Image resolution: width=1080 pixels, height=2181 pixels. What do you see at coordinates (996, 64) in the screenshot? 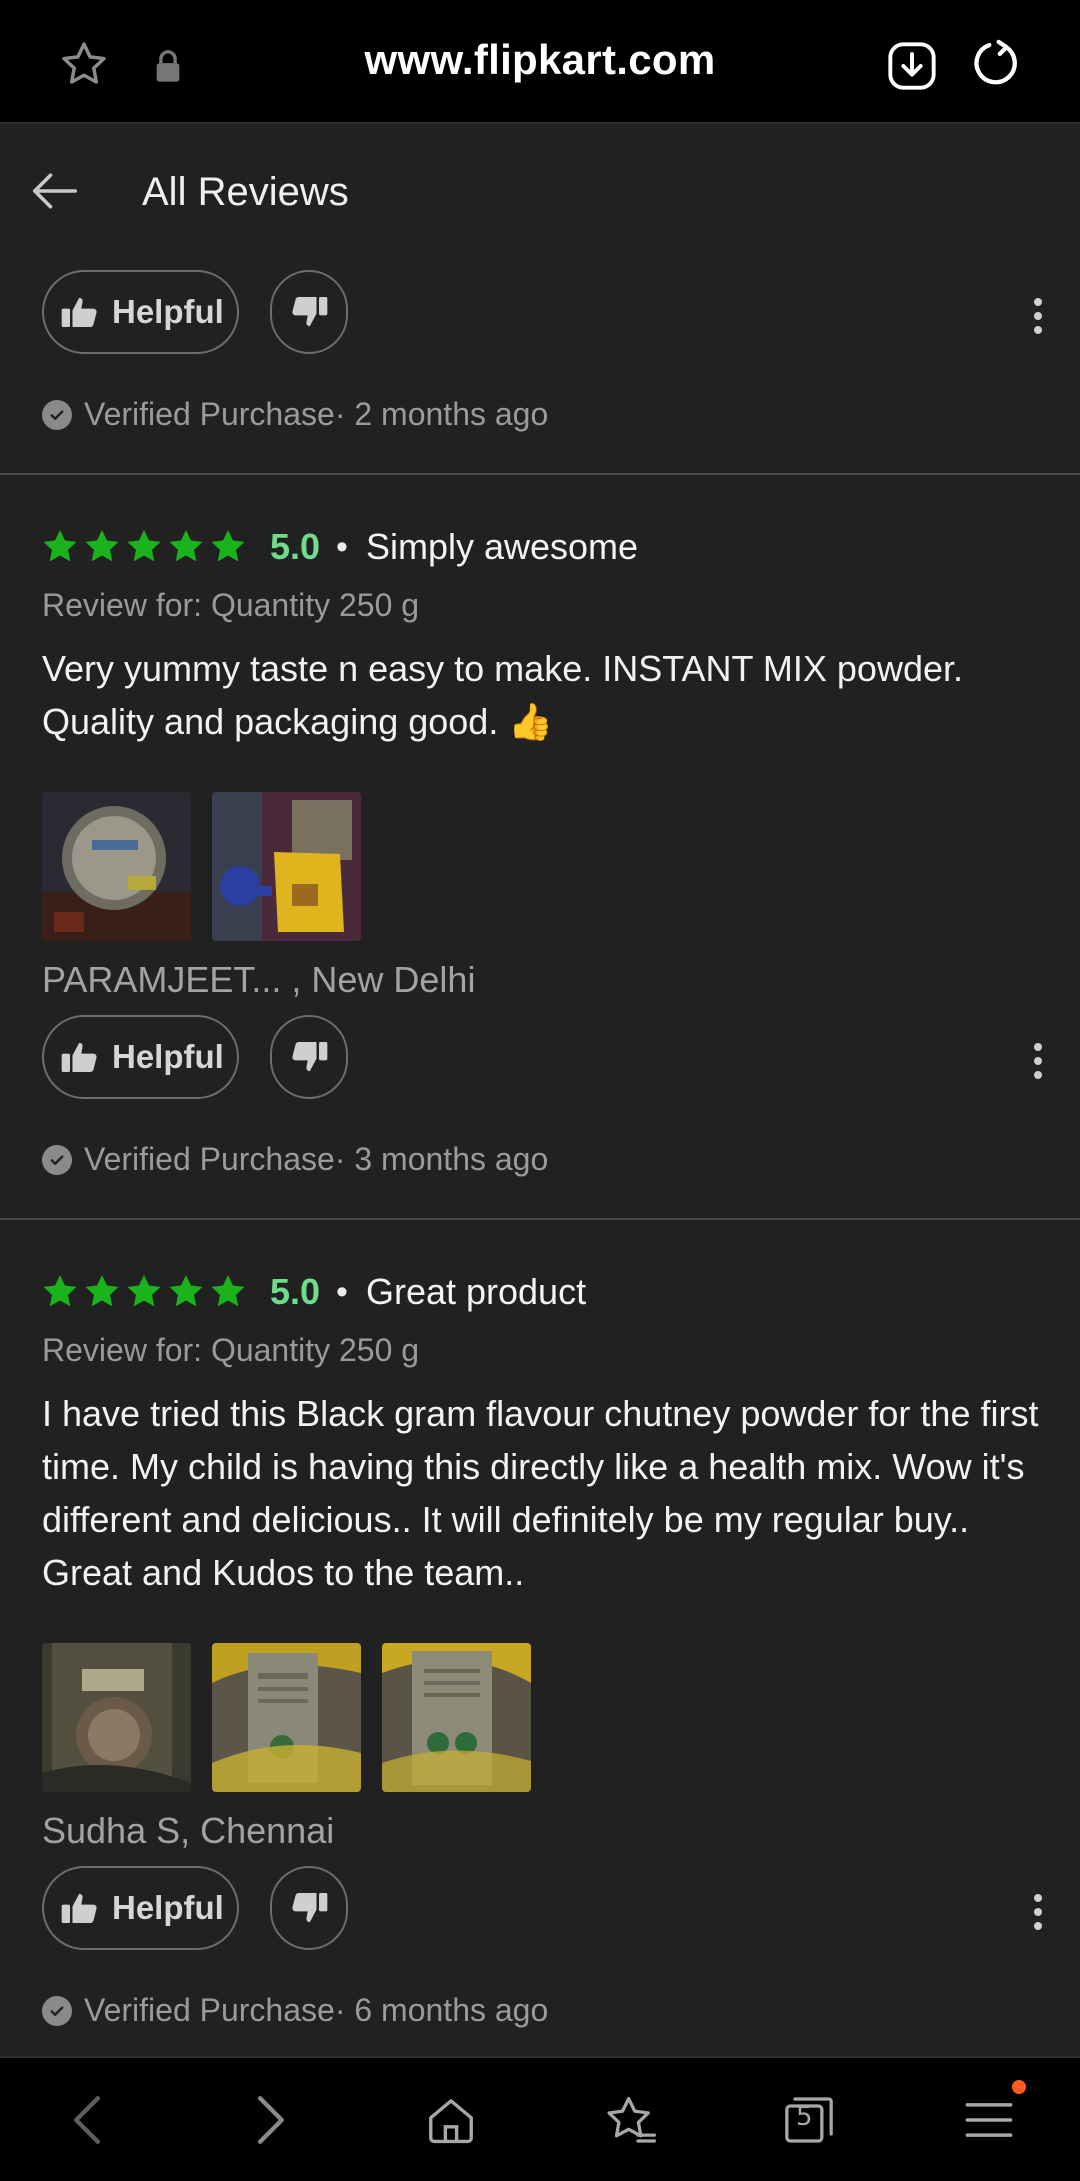
I see `reload-icon` at bounding box center [996, 64].